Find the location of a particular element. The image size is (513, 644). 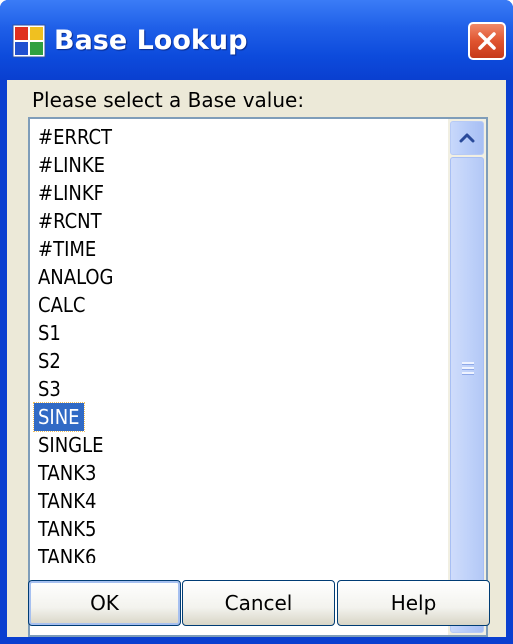

list-item: S2 is located at coordinates (49, 361).